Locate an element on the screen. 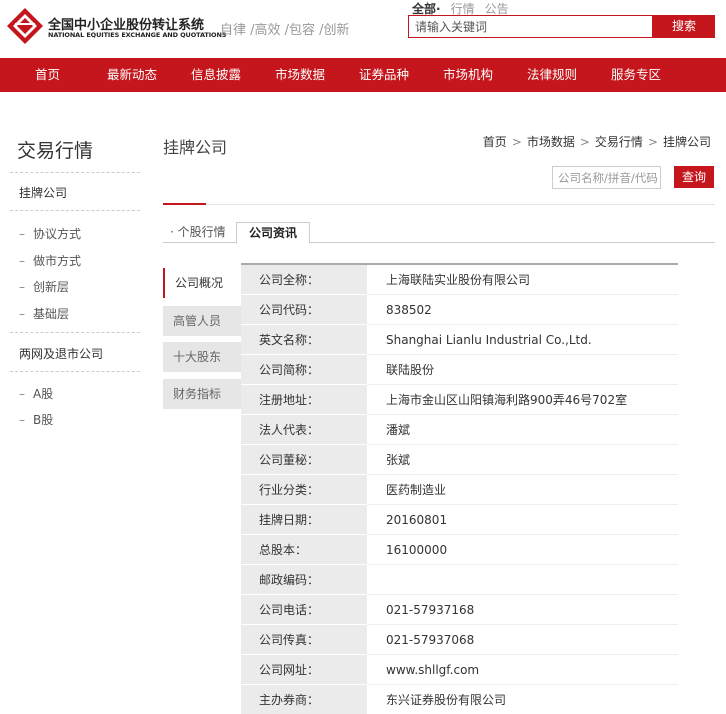 This screenshot has width=726, height=714. table-row: 总股本： 16100000 is located at coordinates (459, 550).